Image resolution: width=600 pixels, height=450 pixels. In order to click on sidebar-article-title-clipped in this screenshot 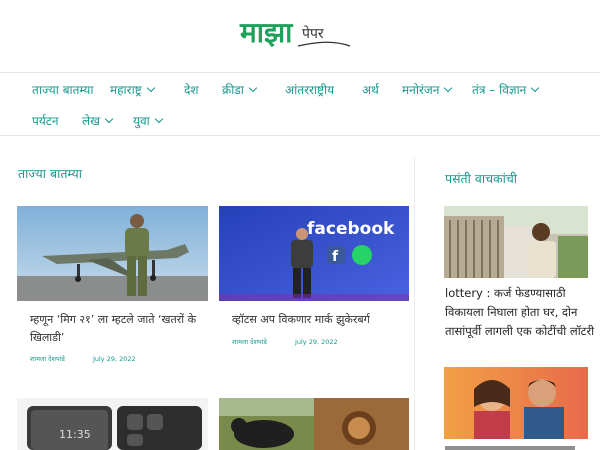, I will do `click(517, 445)`.